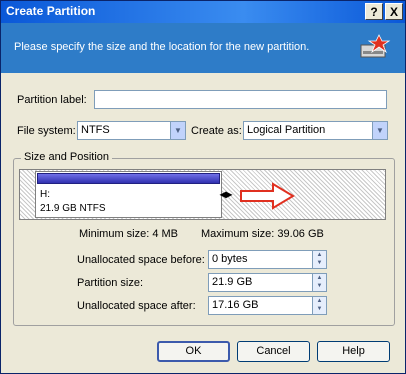  I want to click on partition-size-value: 21.9 GB, so click(232, 282).